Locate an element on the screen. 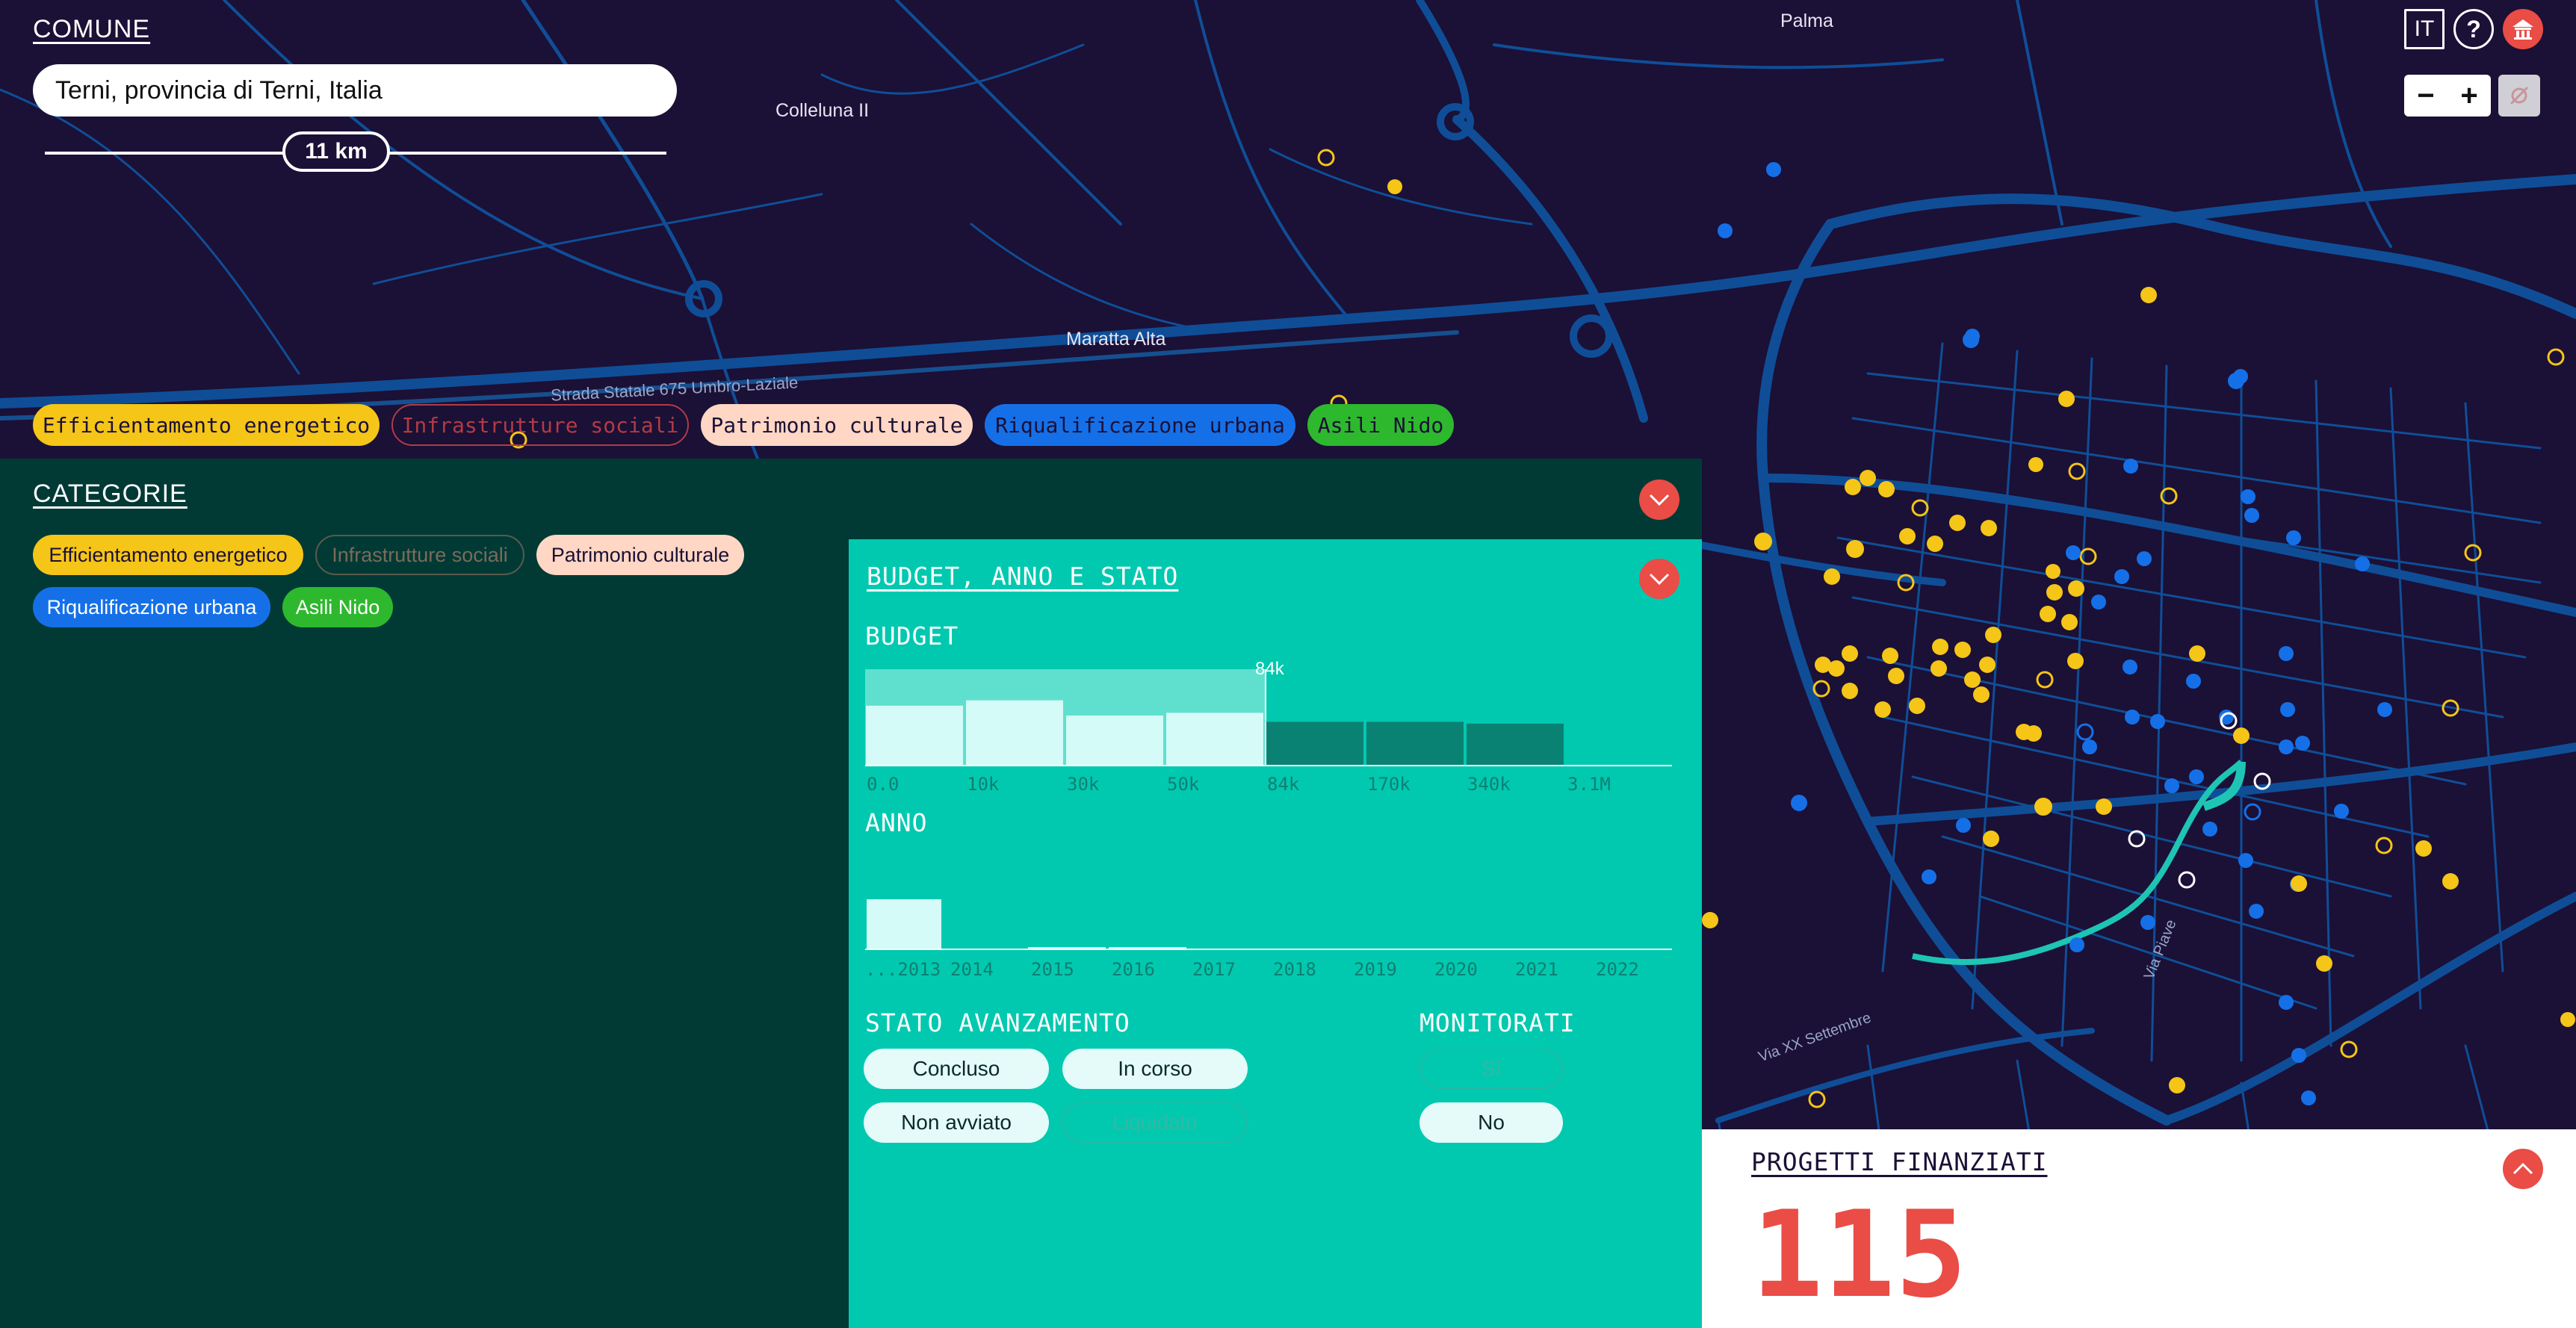 This screenshot has height=1328, width=2576. budget-tick-label: 84k is located at coordinates (1283, 785).